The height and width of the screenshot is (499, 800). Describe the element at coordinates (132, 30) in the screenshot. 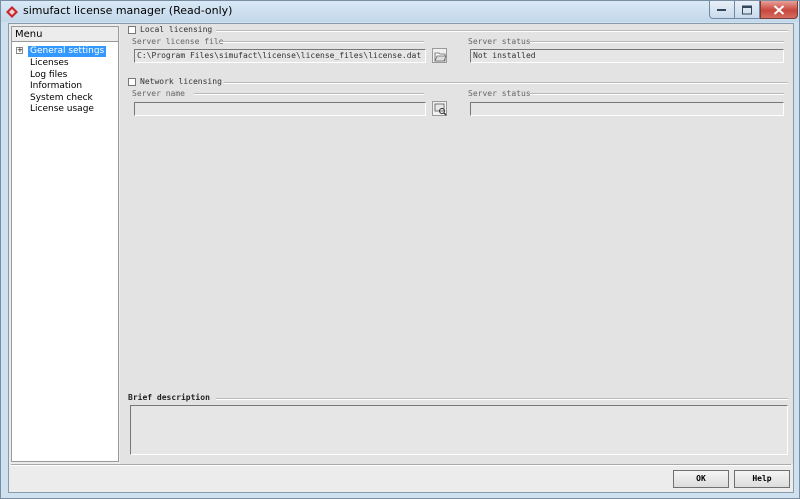

I see `local-licensing-checkbox` at that location.